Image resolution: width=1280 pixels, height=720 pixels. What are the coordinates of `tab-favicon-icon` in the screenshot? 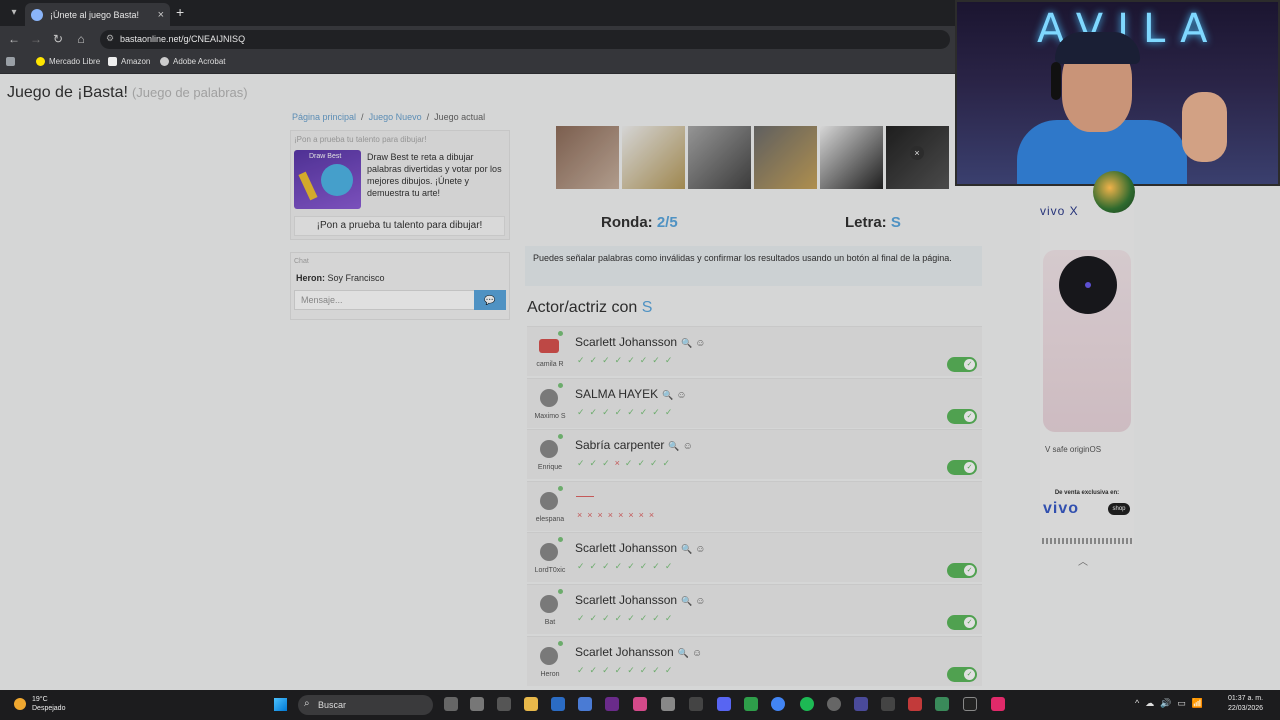 It's located at (37, 14).